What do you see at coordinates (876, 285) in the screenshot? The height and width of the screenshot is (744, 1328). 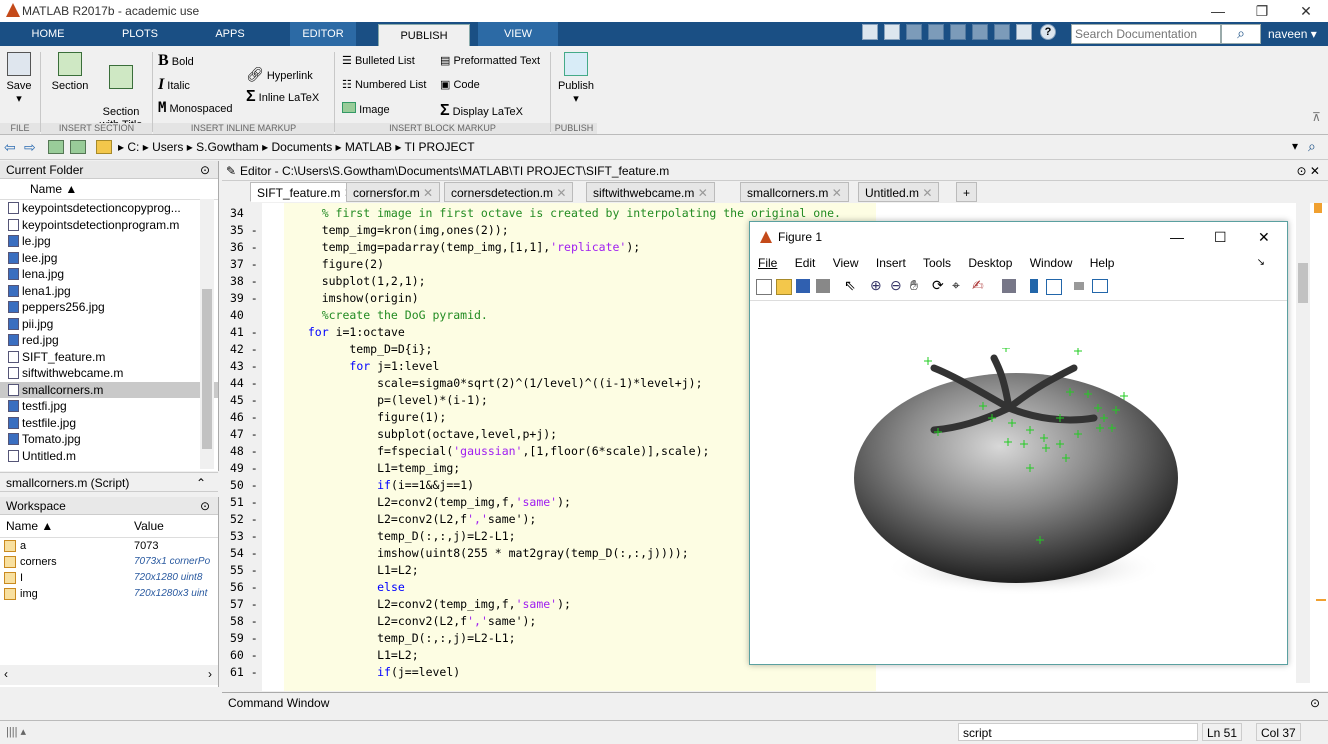 I see `zoom-in-icon: ⊕` at bounding box center [876, 285].